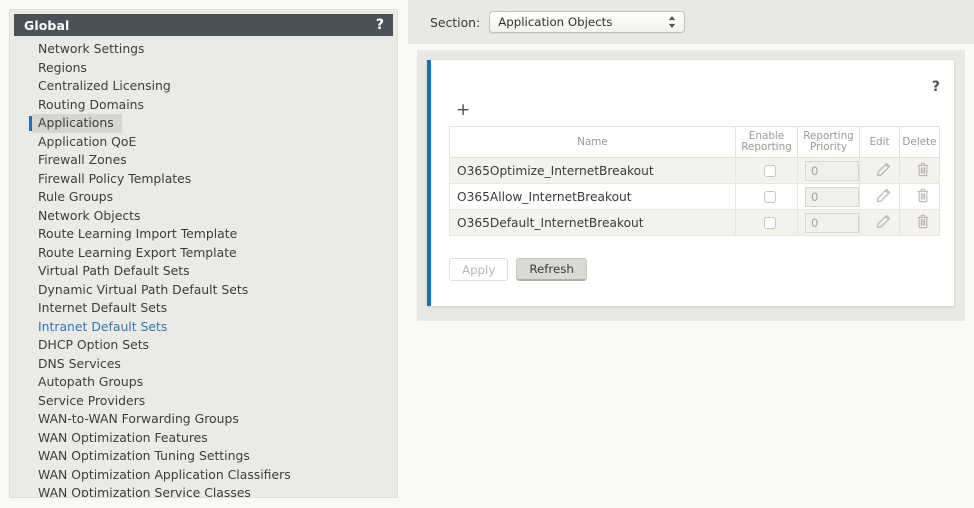  I want to click on apply-button: Apply, so click(479, 269).